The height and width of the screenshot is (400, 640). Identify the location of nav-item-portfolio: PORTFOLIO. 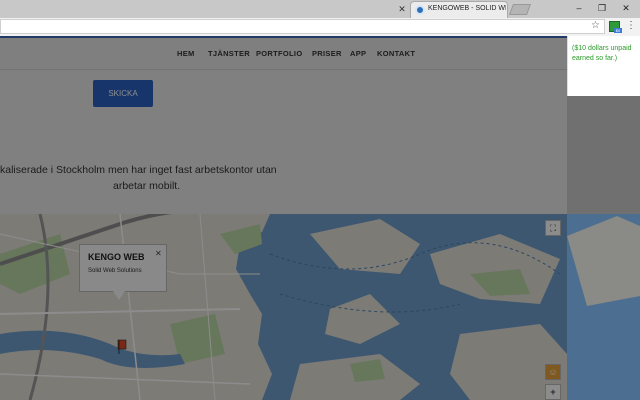
(279, 53).